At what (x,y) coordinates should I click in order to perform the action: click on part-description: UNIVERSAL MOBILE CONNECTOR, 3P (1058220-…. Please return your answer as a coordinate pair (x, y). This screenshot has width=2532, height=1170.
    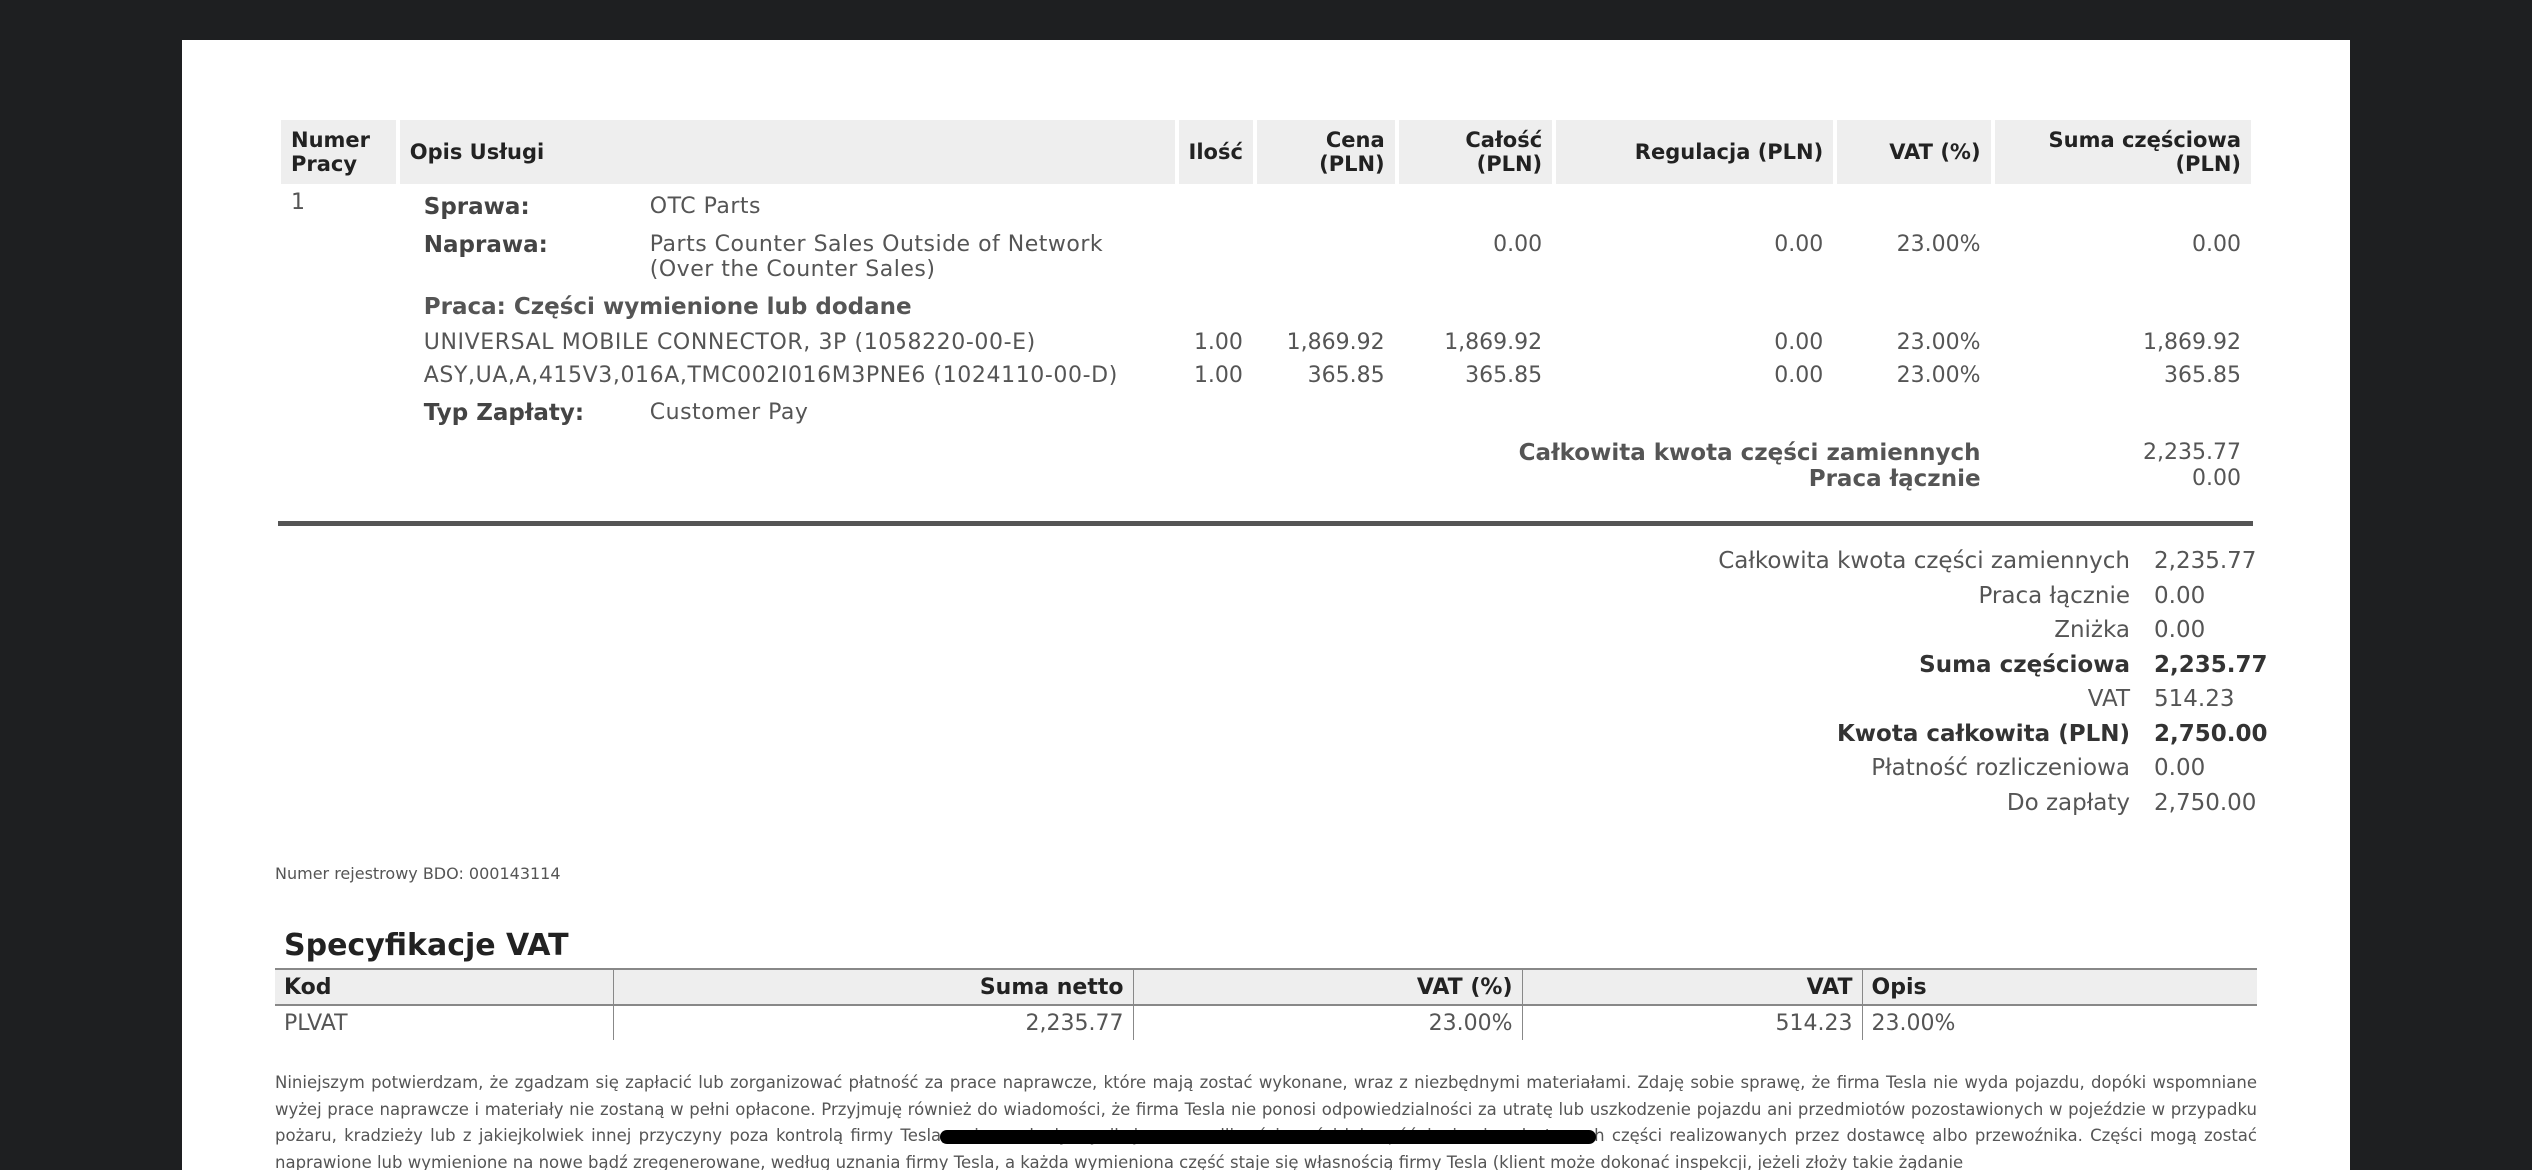
    Looking at the image, I should click on (729, 342).